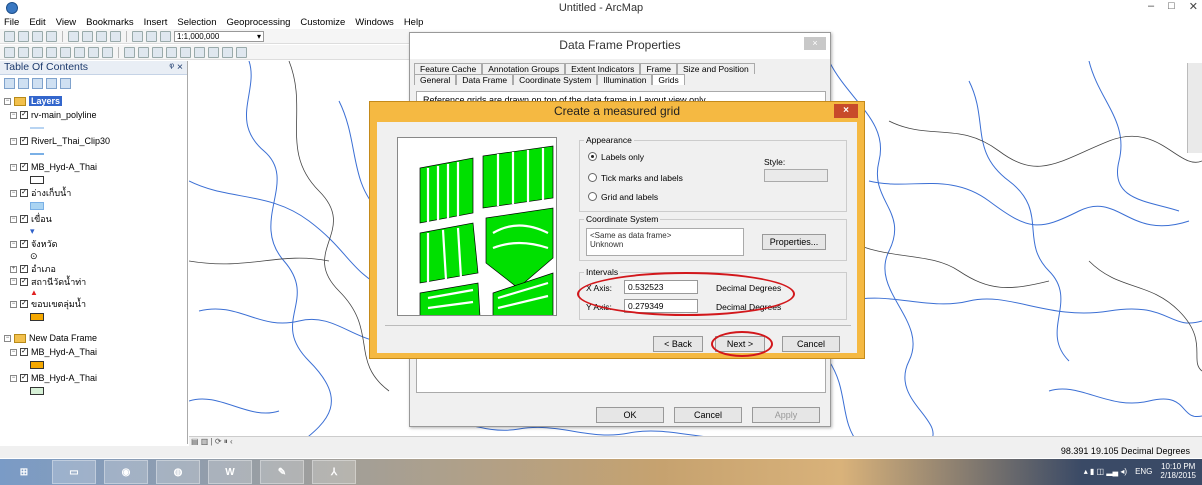  What do you see at coordinates (110, 22) in the screenshot?
I see `menu-bookmarks: Bookmarks` at bounding box center [110, 22].